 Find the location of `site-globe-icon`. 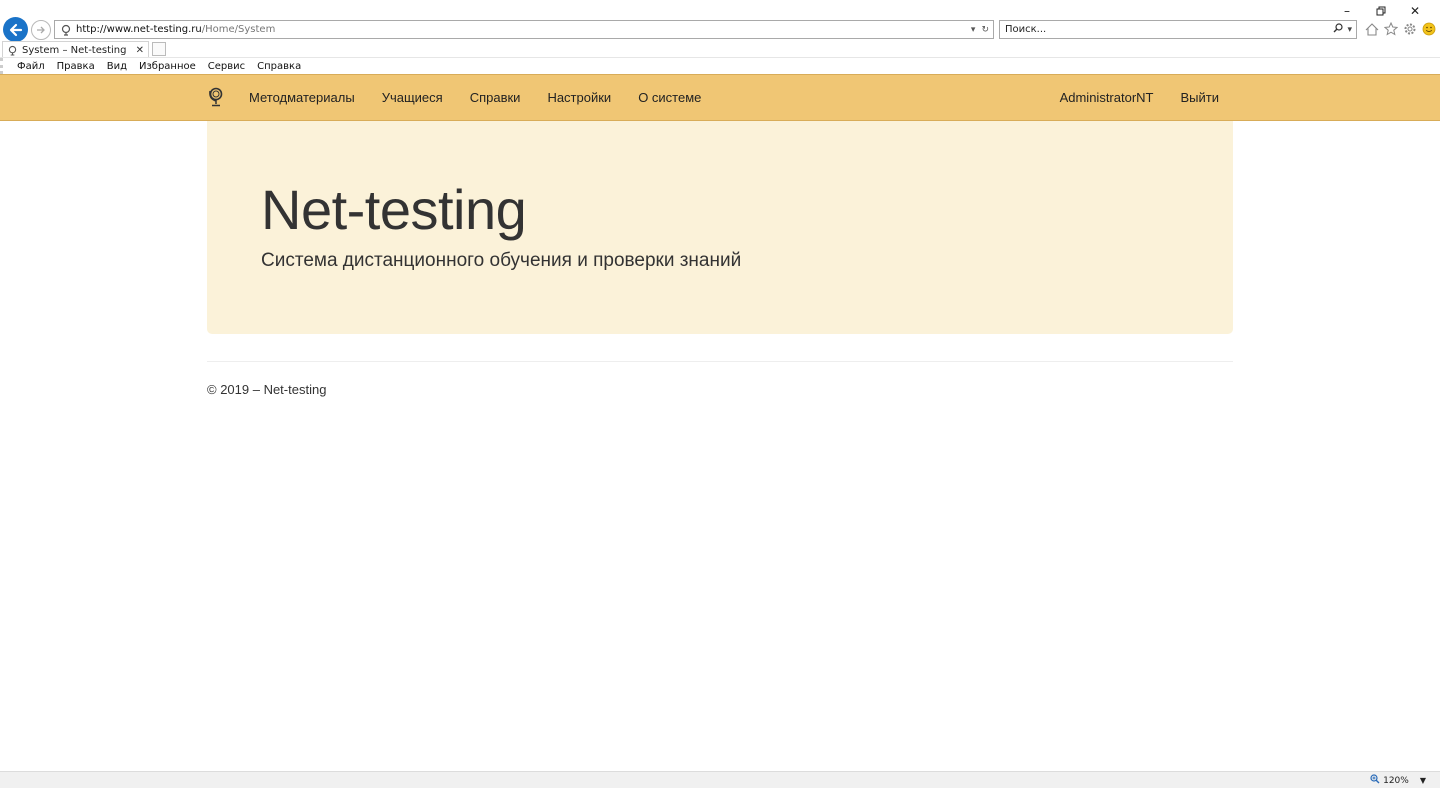

site-globe-icon is located at coordinates (66, 30).